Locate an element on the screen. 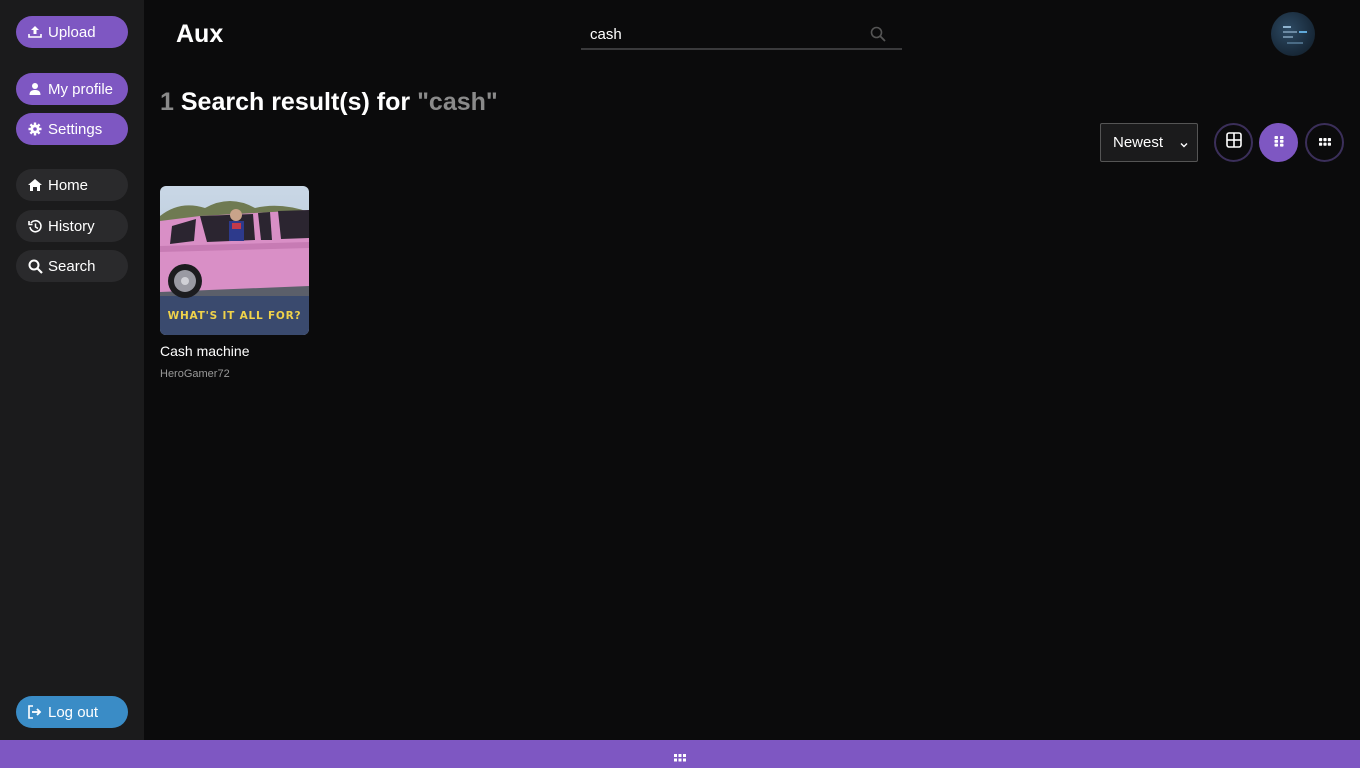 This screenshot has height=768, width=1360. result-author: HeroGamer72 is located at coordinates (234, 374).